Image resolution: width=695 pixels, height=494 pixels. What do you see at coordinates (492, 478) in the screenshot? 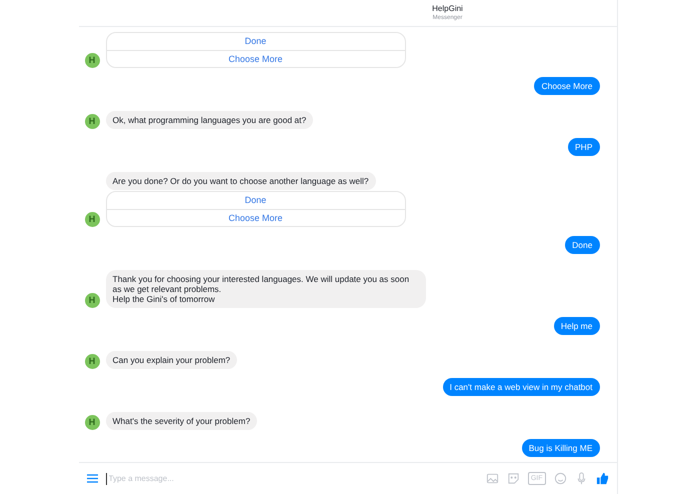
I see `image-icon` at bounding box center [492, 478].